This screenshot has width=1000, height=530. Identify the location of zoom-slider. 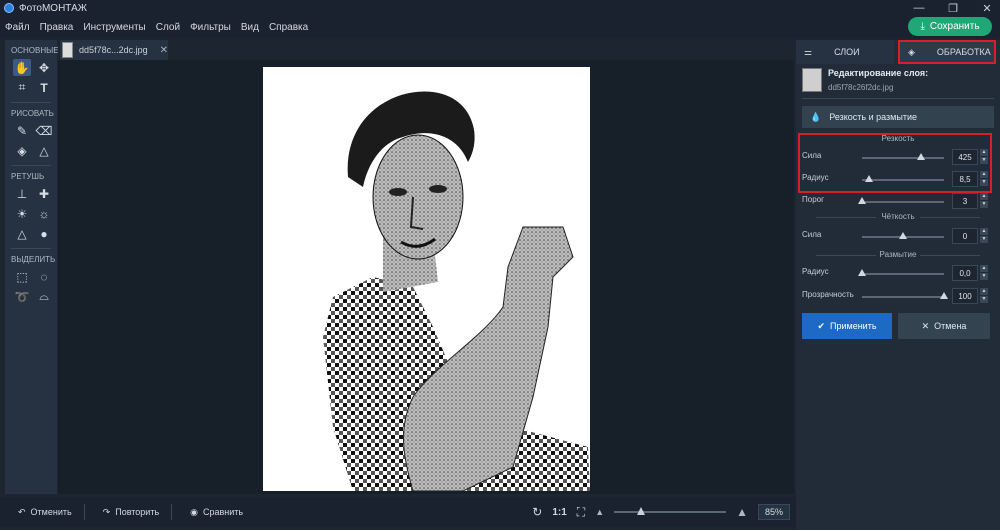
(670, 511).